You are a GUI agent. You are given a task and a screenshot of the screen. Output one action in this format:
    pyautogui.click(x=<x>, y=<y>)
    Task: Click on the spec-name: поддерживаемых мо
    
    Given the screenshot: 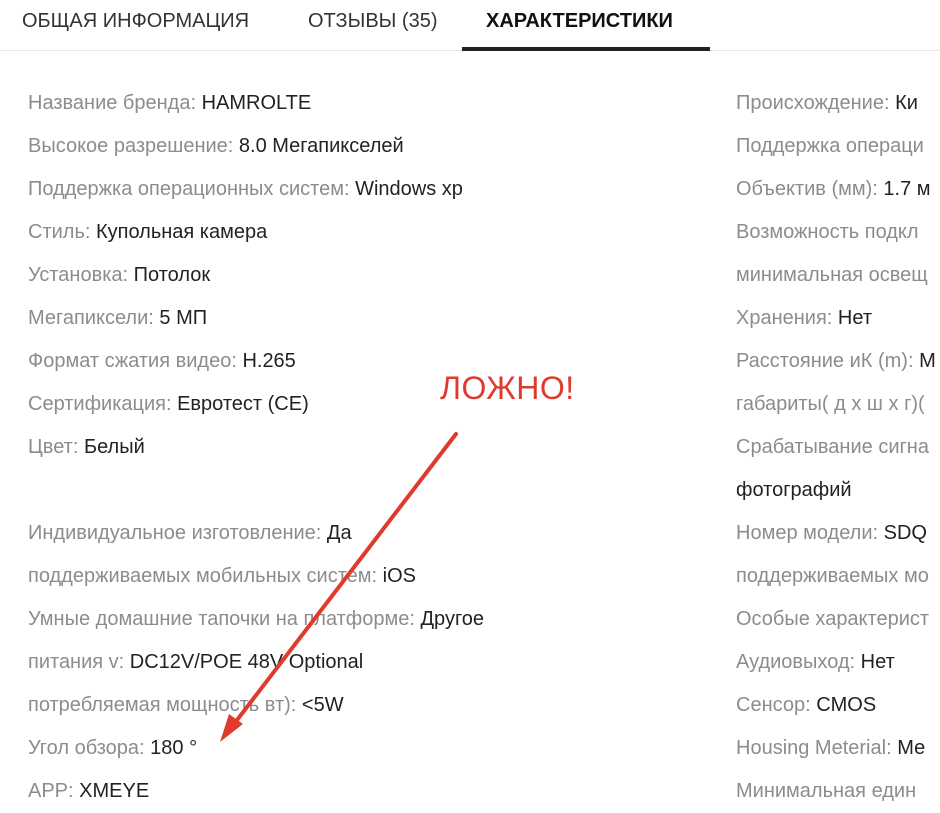 What is the action you would take?
    pyautogui.click(x=832, y=576)
    